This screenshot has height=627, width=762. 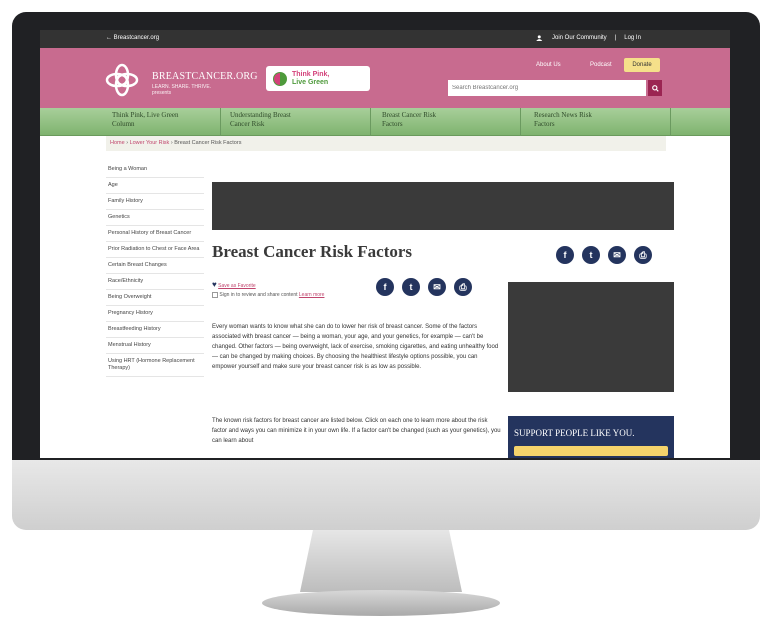 What do you see at coordinates (381, 603) in the screenshot?
I see `monitor-base` at bounding box center [381, 603].